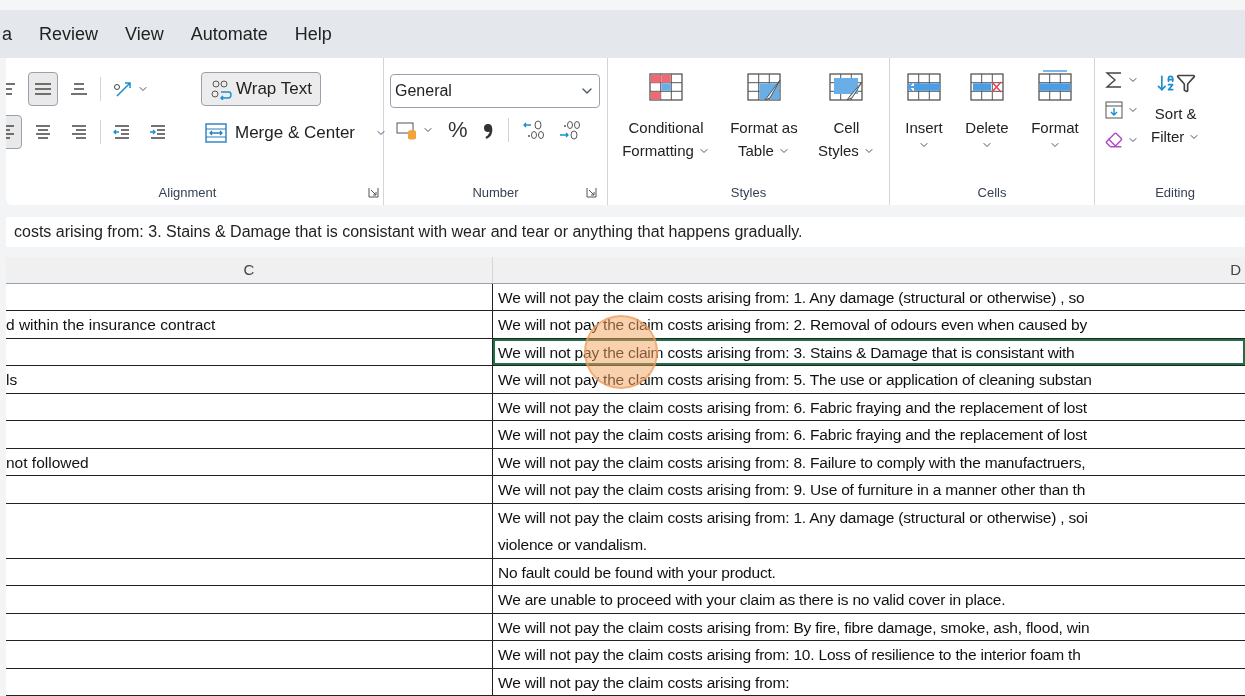 Image resolution: width=1245 pixels, height=696 pixels. I want to click on sort-filter-button: Sort & Filter, so click(1176, 110).